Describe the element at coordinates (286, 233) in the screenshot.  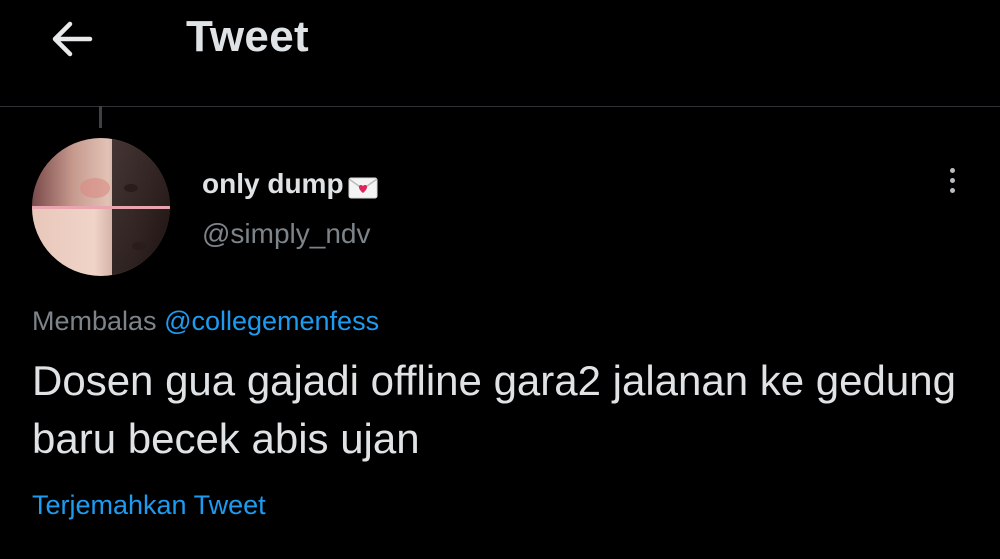
I see `author-handle: @simply_ndv` at that location.